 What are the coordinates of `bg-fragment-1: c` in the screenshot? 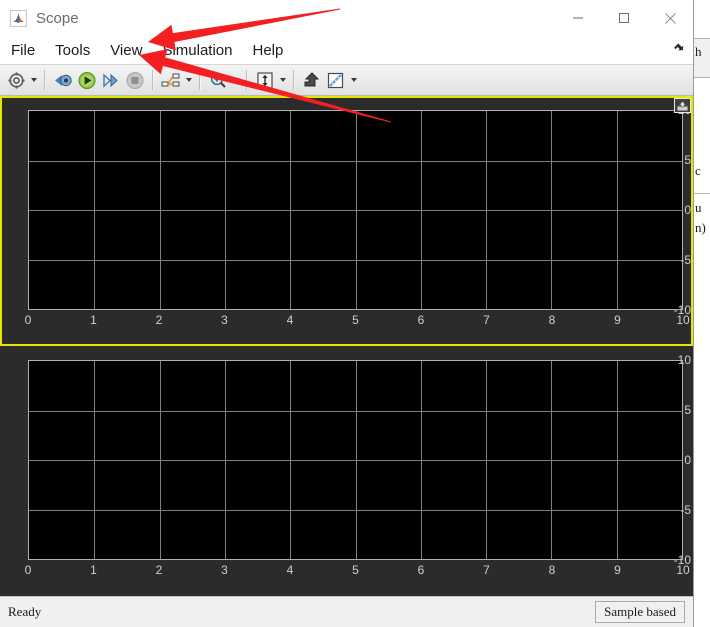 It's located at (698, 170).